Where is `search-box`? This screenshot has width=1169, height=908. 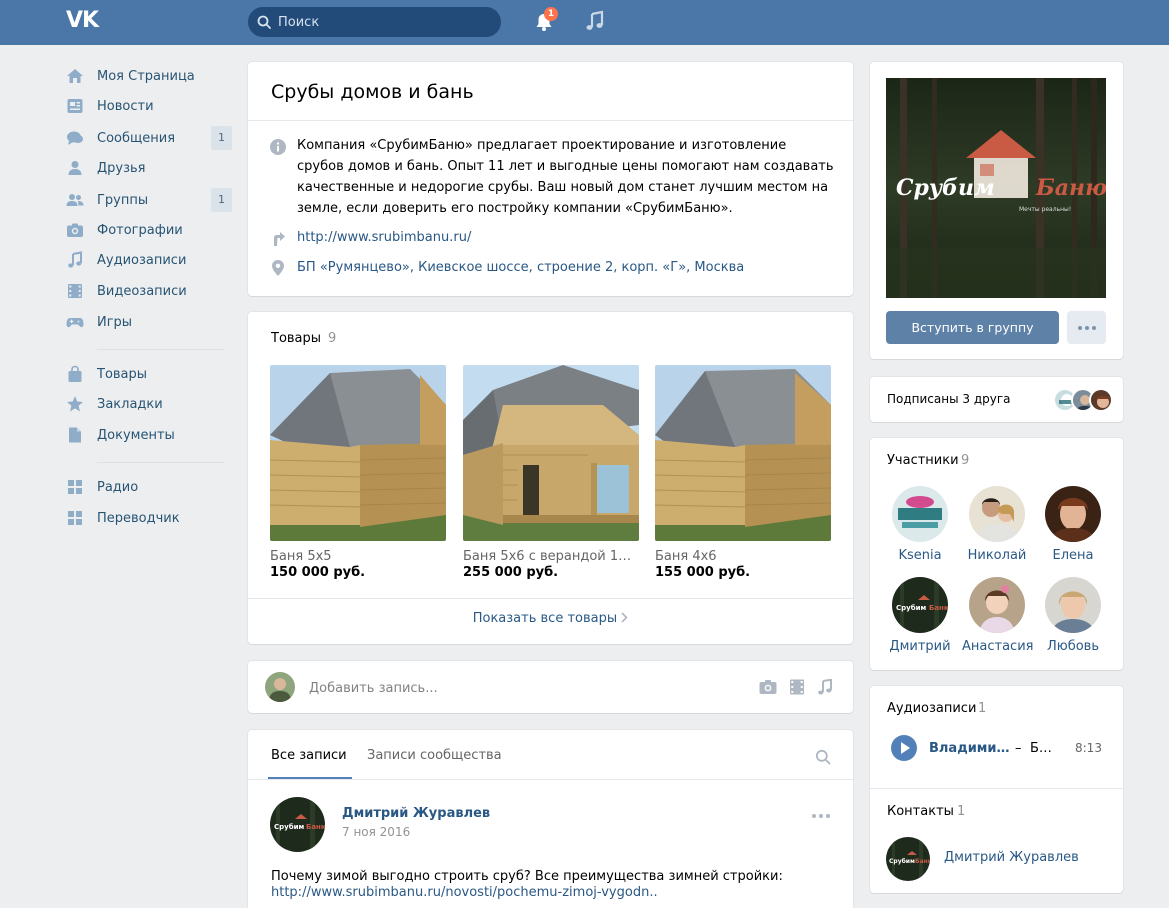
search-box is located at coordinates (374, 22).